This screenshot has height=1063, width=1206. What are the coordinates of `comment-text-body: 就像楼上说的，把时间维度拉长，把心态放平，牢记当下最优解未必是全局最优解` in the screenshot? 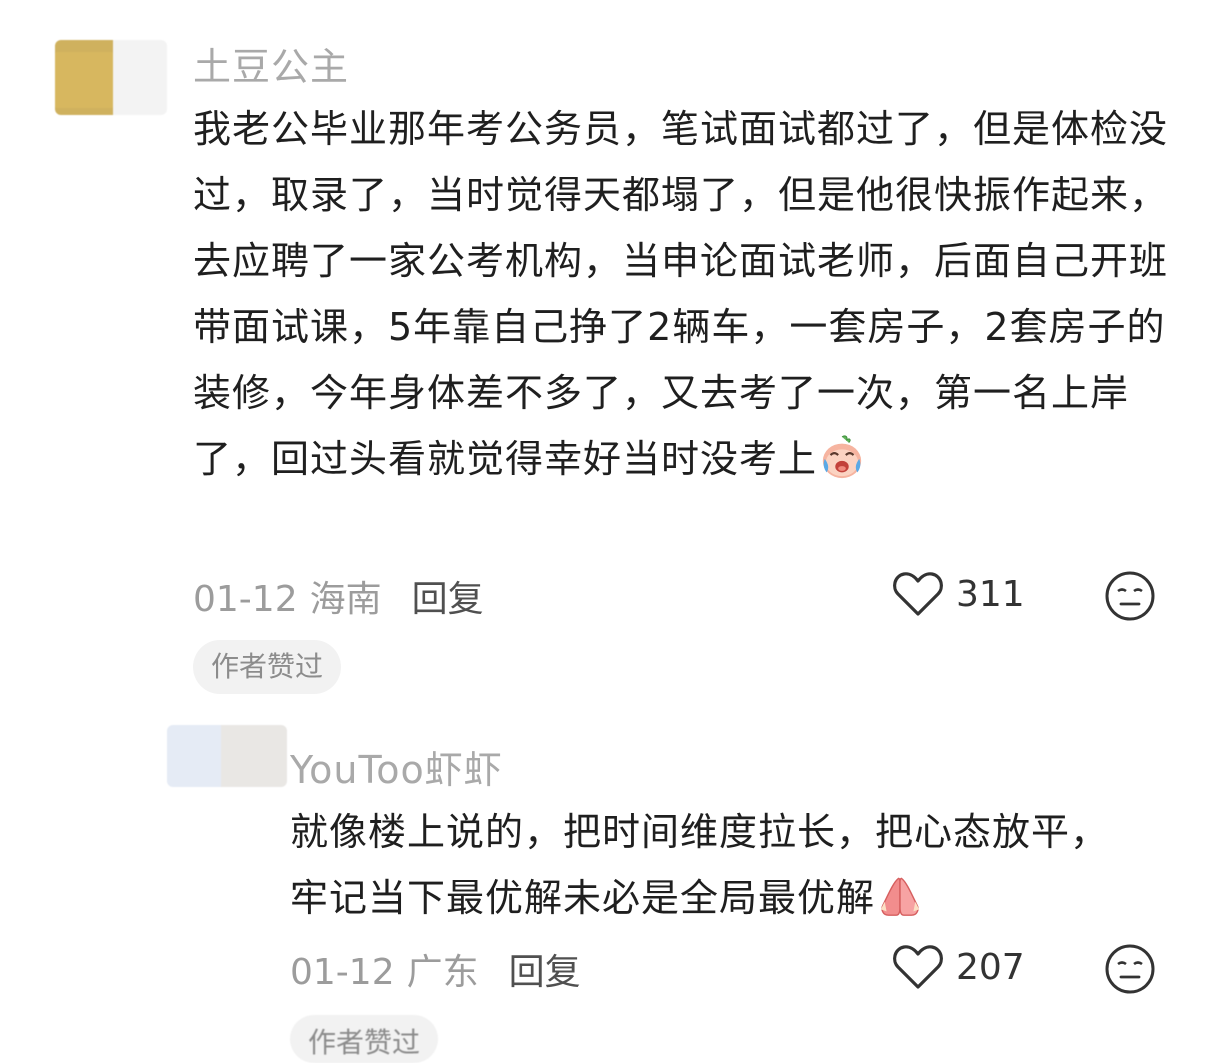 It's located at (700, 865).